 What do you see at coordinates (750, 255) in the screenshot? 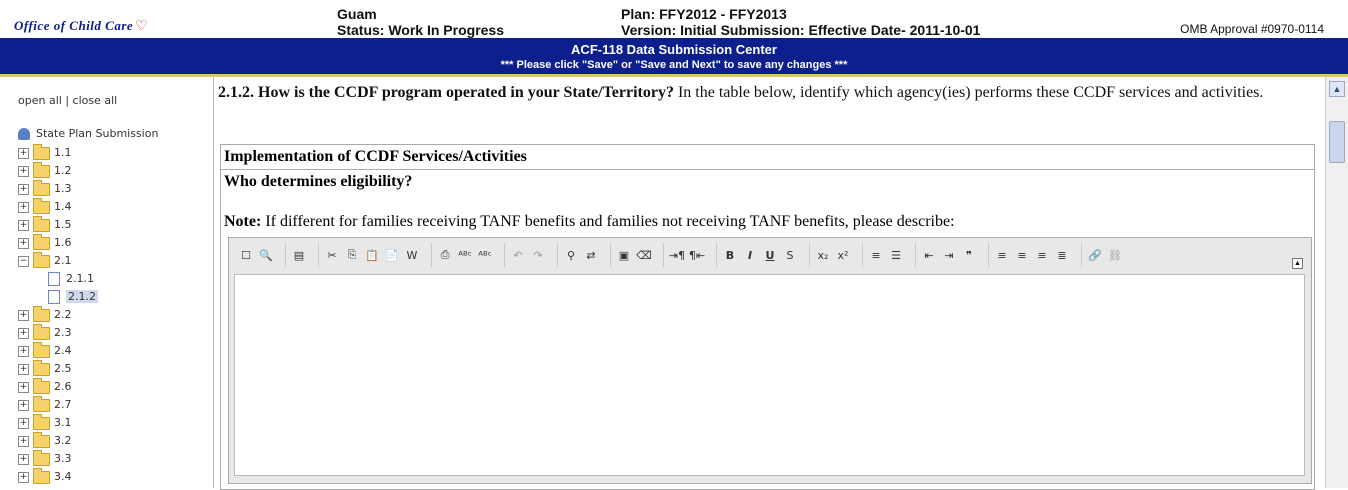
I see `italic-icon: I` at bounding box center [750, 255].